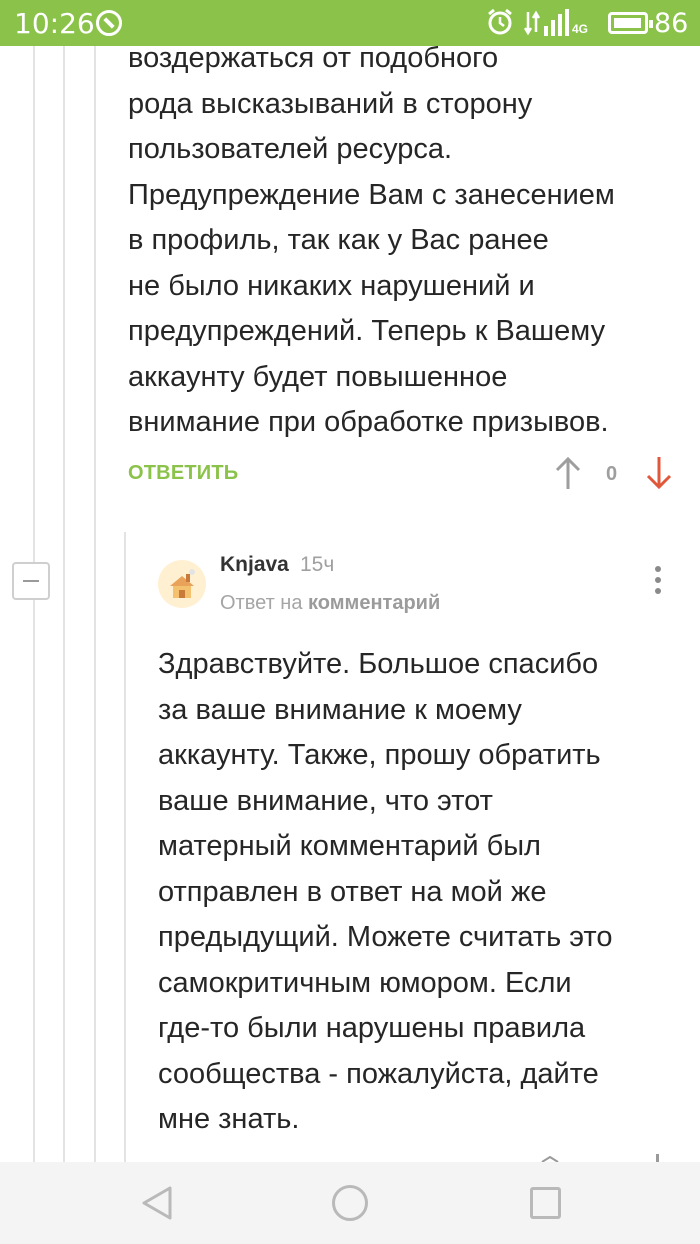 The image size is (700, 1244). I want to click on partial-icon, so click(657, 1158).